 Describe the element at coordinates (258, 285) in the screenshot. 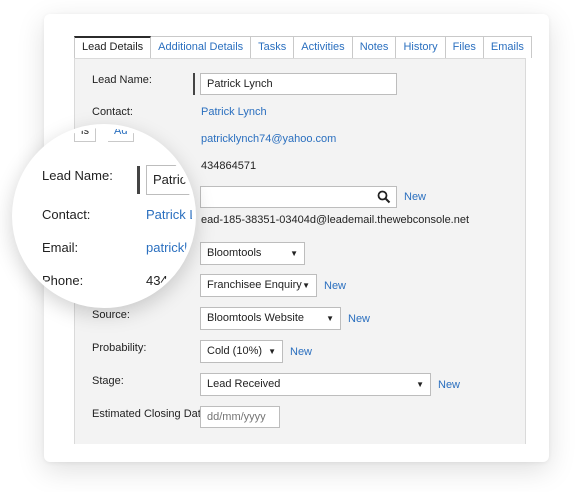

I see `enquiry-type-select: Franchisee Enquiry ▼` at that location.